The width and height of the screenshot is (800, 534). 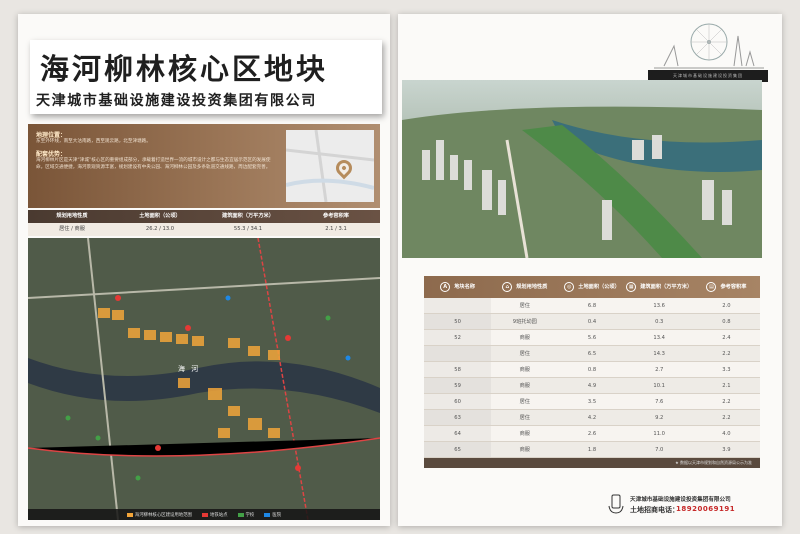 I want to click on plot-header-cell: ▦ 建筑面积（万平方米）, so click(x=659, y=287).